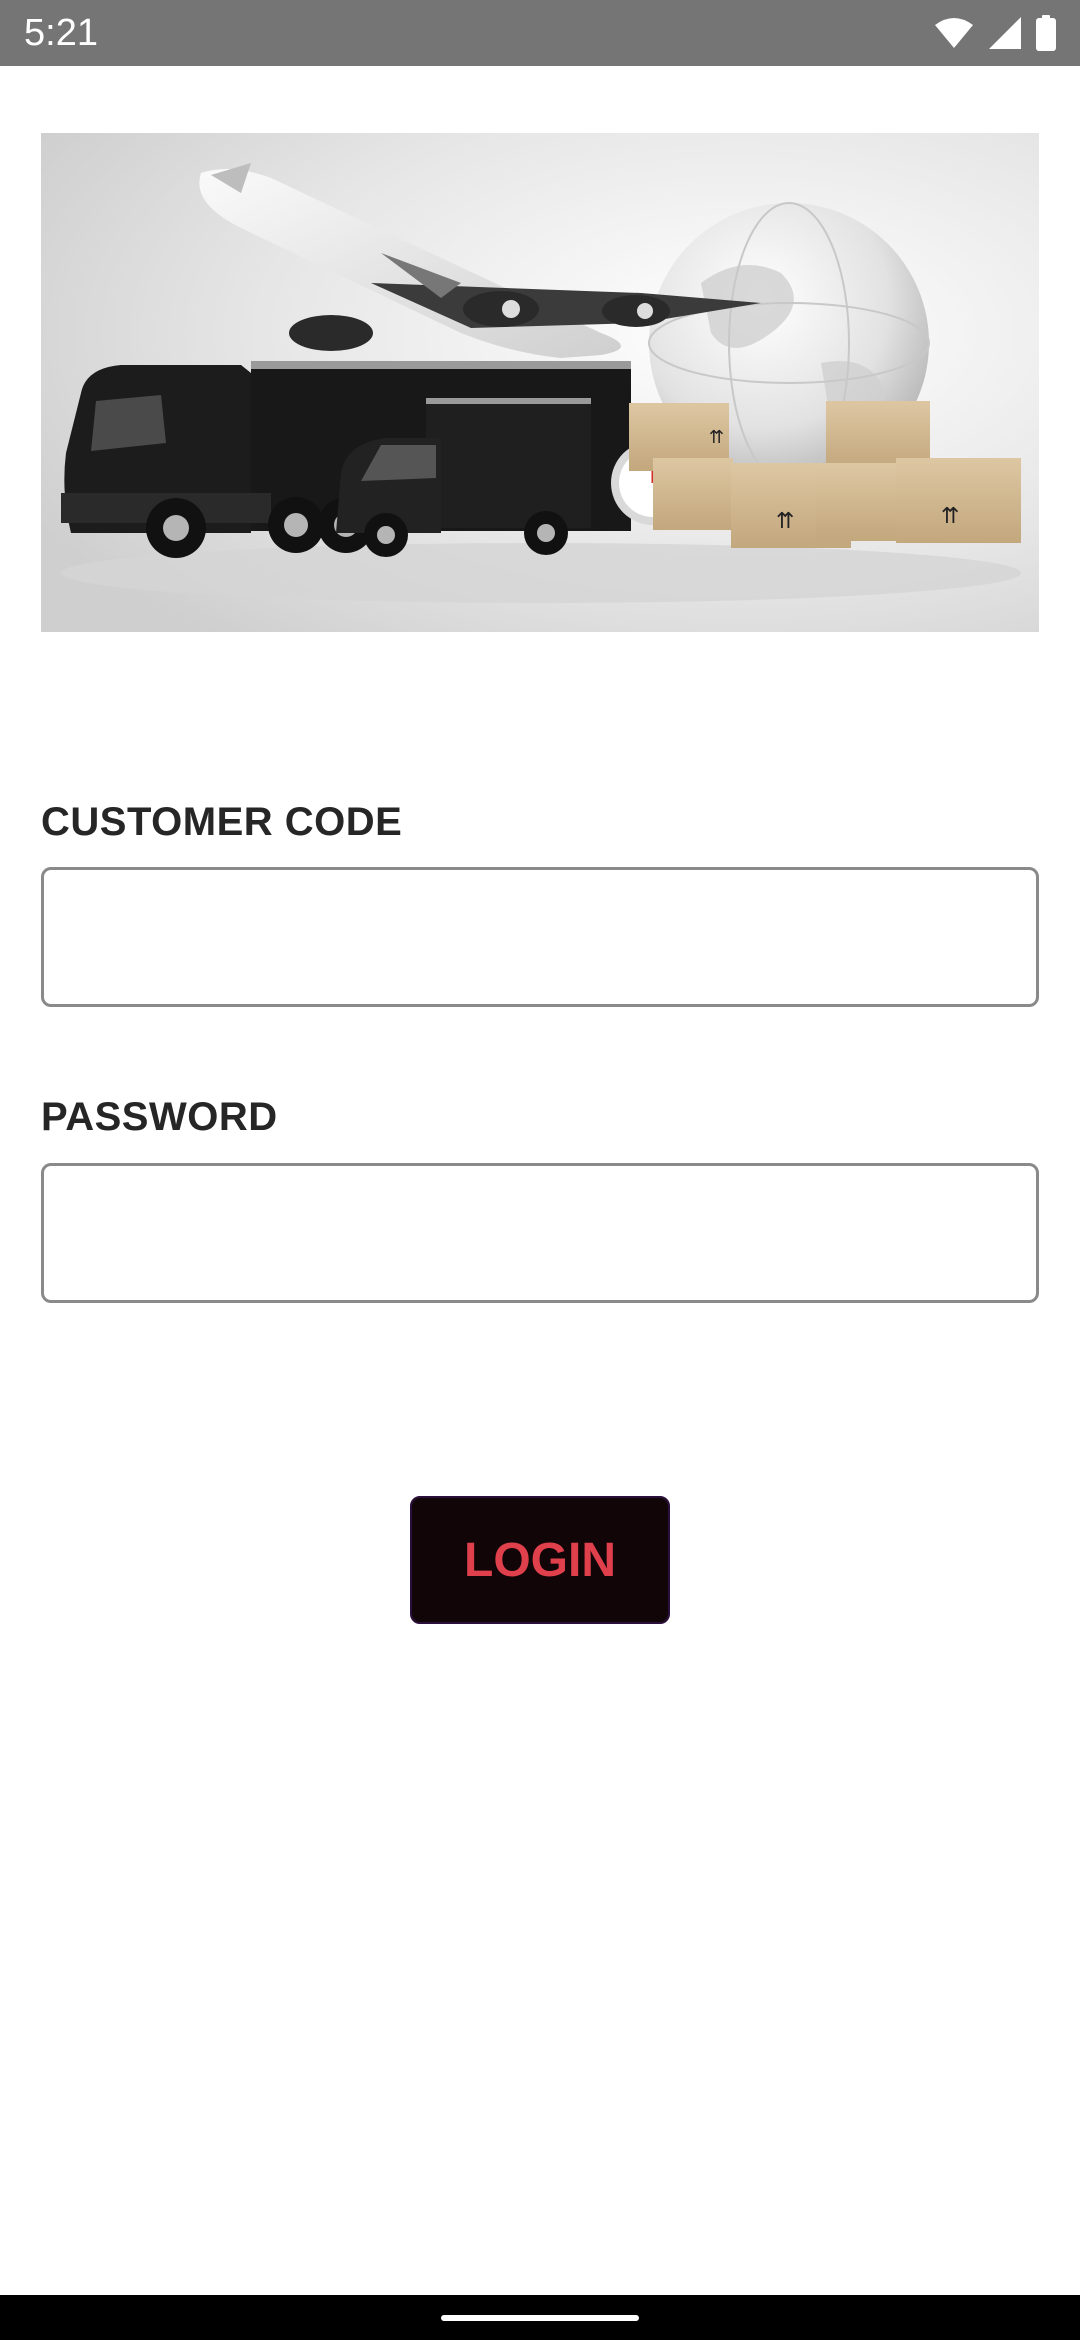 The height and width of the screenshot is (2340, 1080). I want to click on customer-code-label: CUSTOMER CODE, so click(222, 822).